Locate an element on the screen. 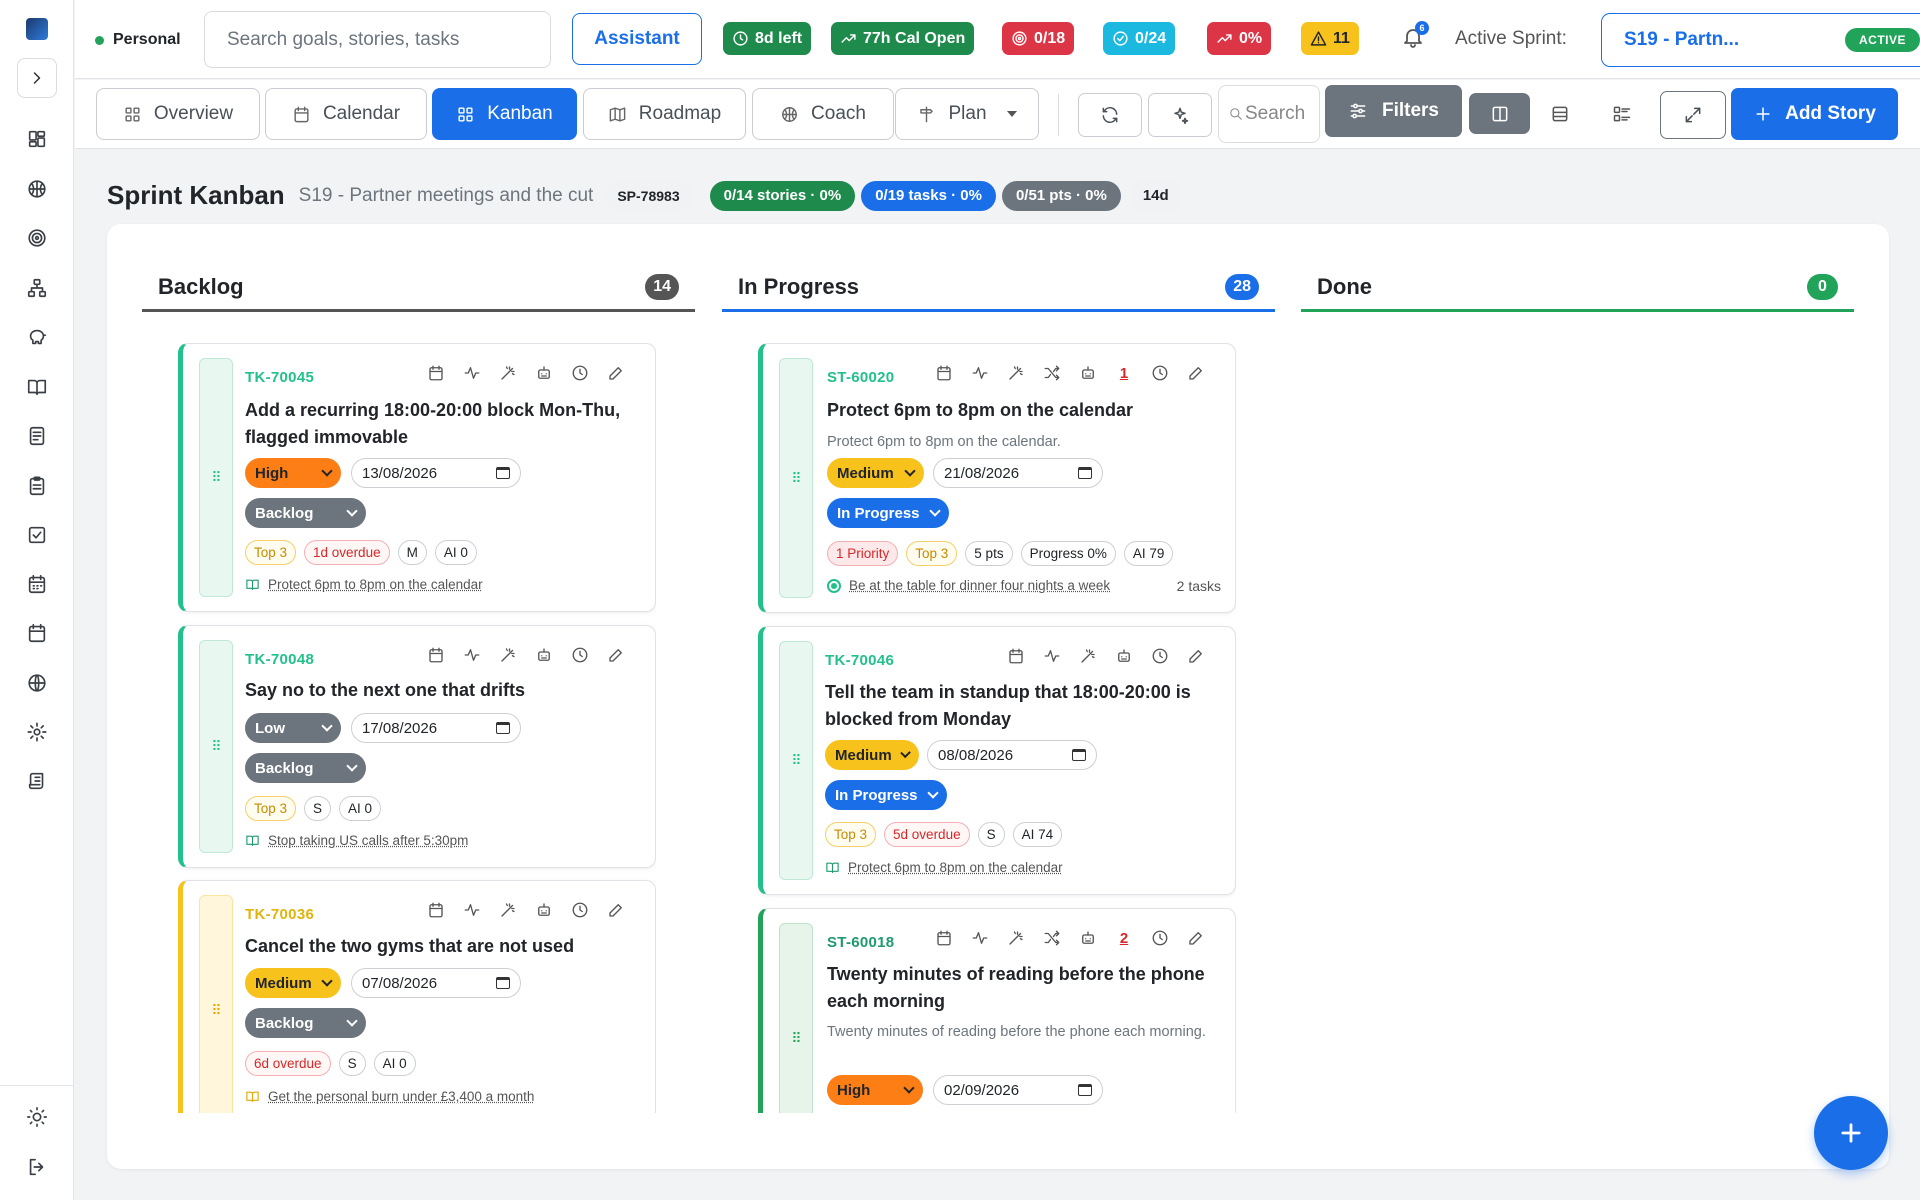 The image size is (1920, 1200). theme-toggle is located at coordinates (37, 1117).